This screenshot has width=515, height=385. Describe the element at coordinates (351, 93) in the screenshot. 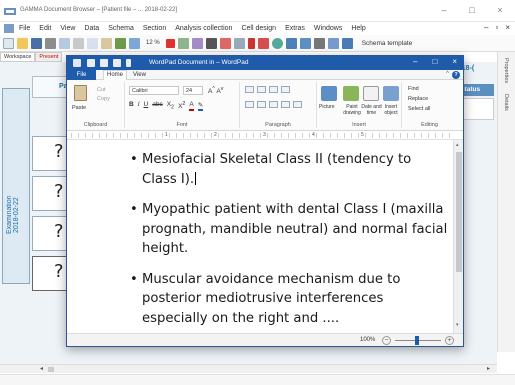

I see `paint-drawing-icon` at that location.